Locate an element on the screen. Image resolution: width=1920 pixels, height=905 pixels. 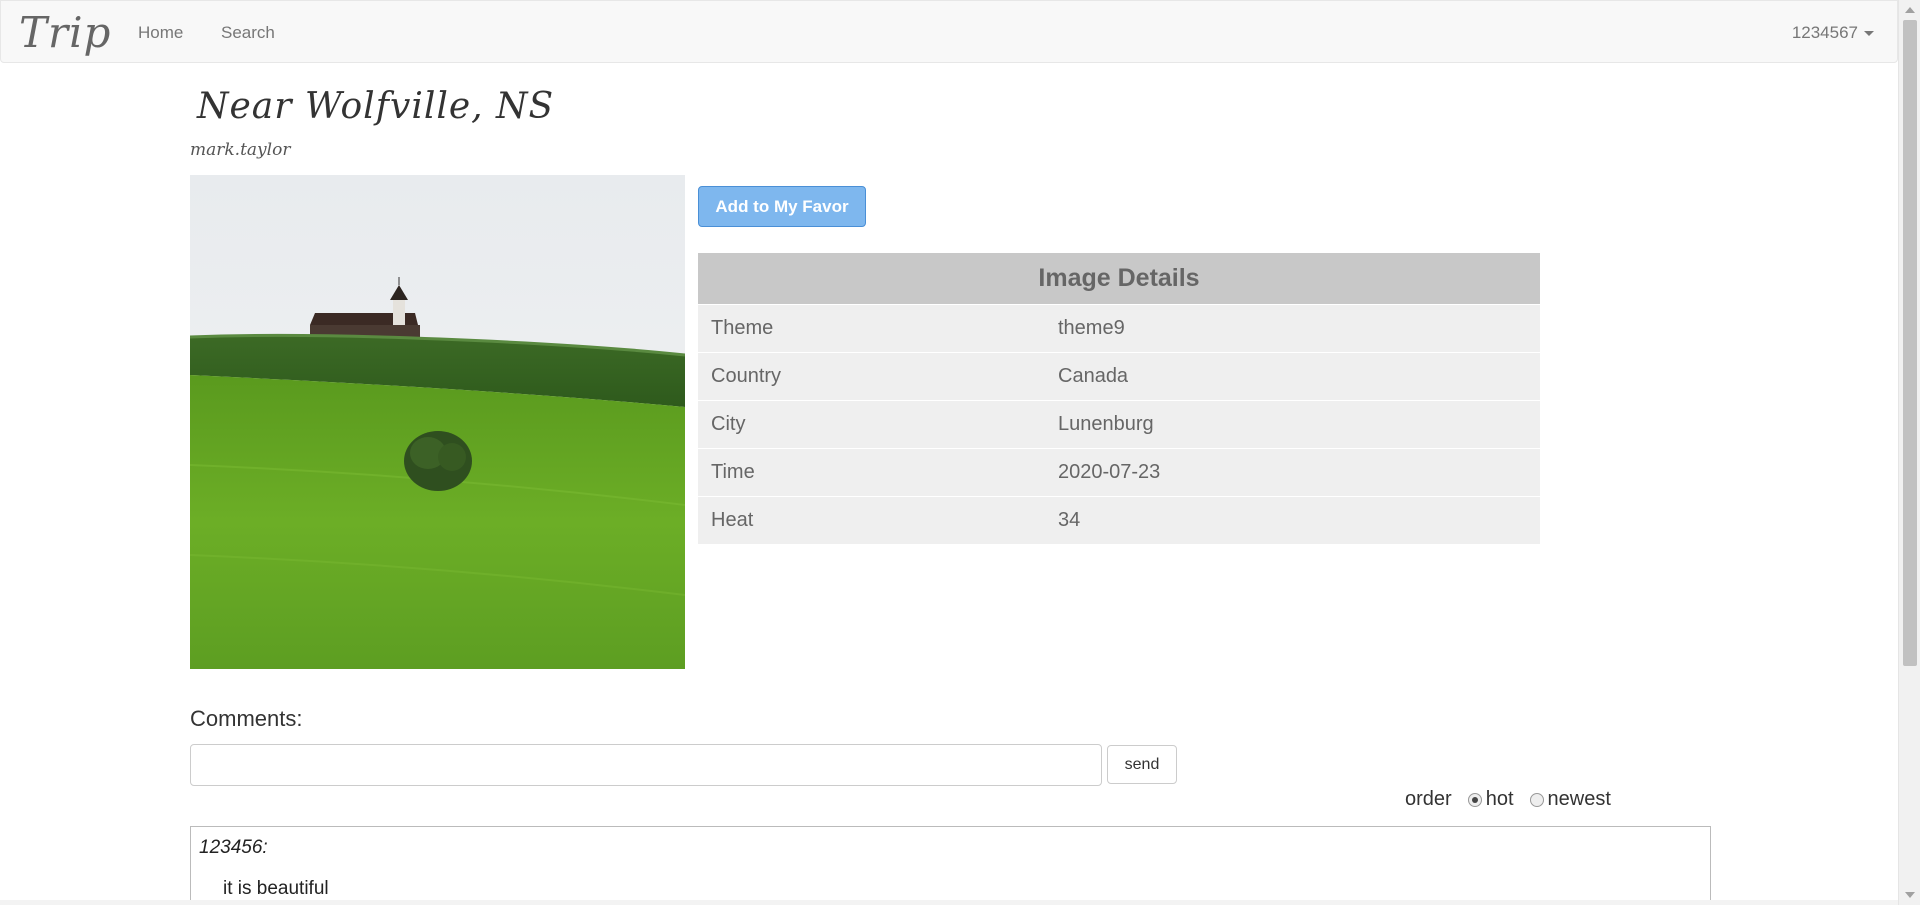
order-option-hot: hot is located at coordinates (1490, 799).